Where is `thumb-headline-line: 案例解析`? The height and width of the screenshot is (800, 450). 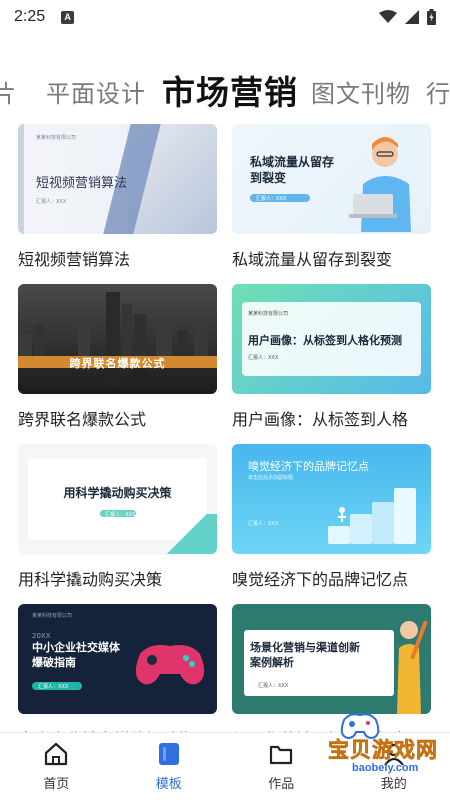
thumb-headline-line: 案例解析 is located at coordinates (272, 663).